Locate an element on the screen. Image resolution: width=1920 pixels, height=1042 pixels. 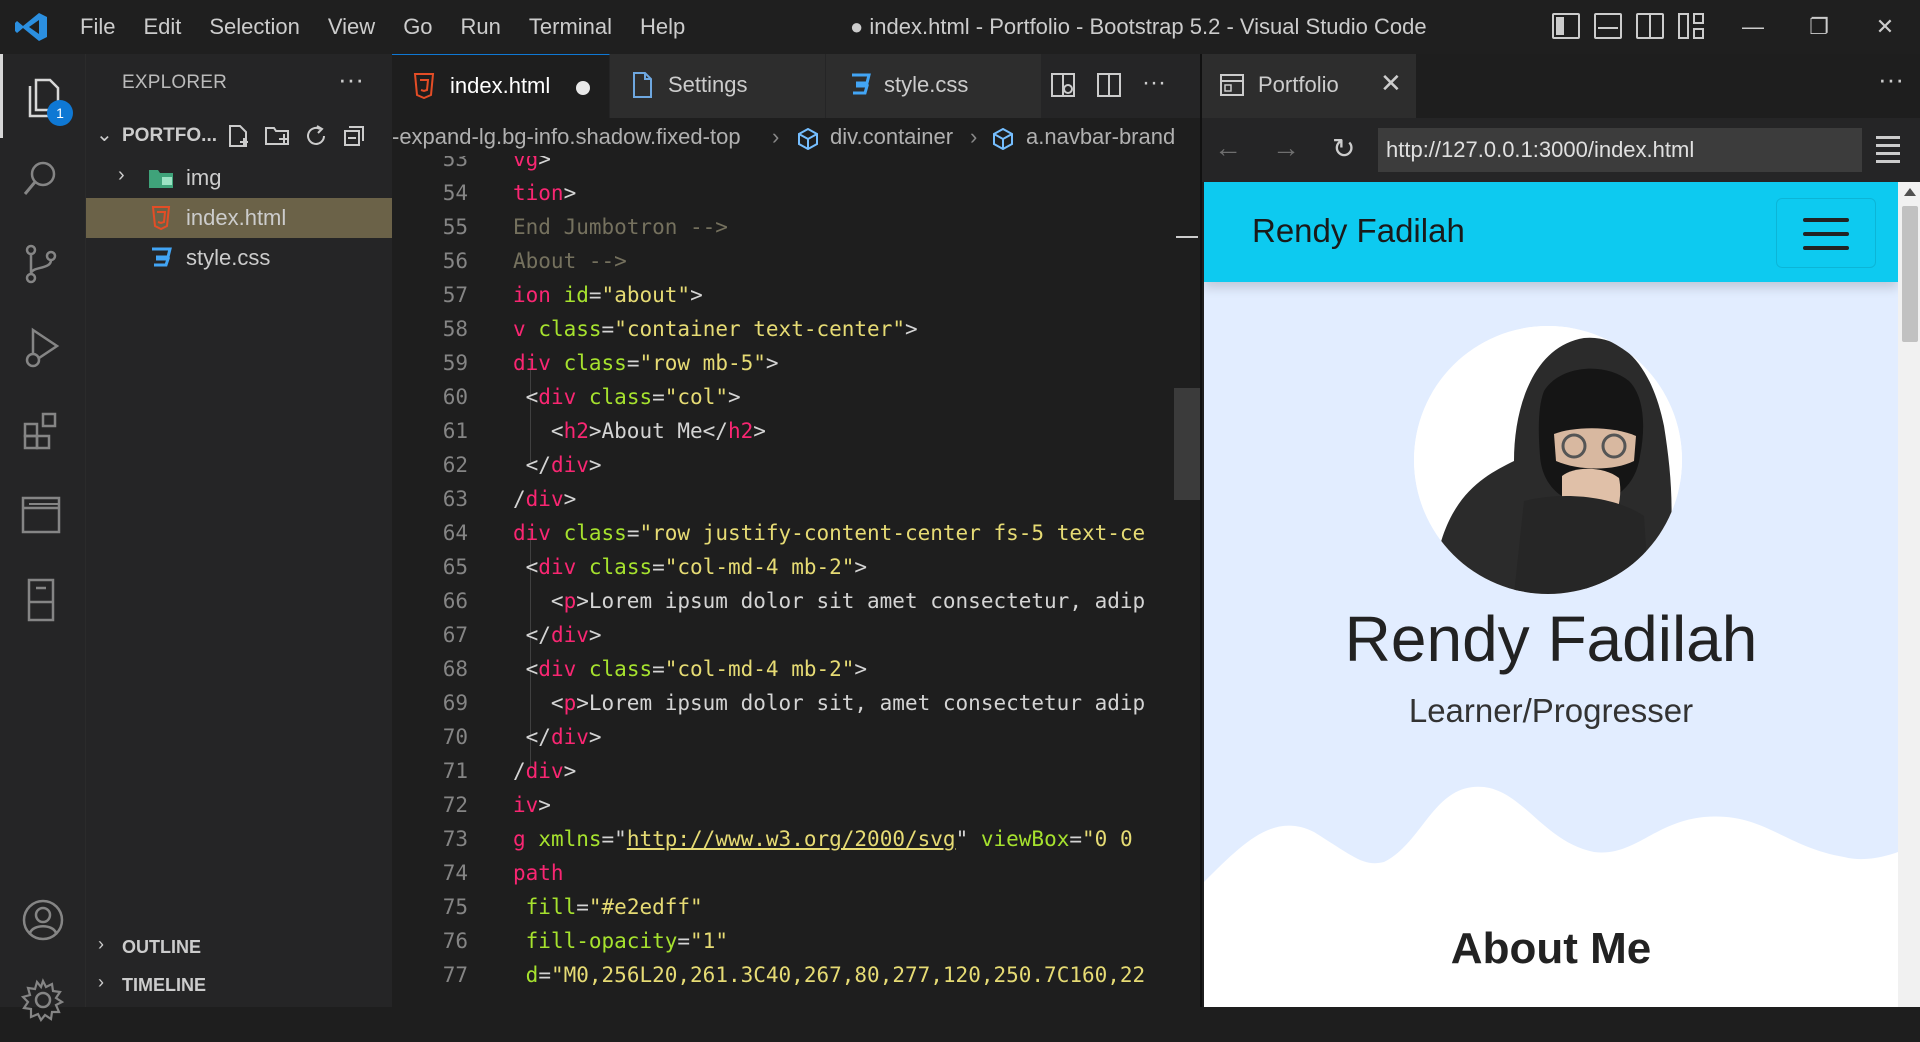
page-scrollbar is located at coordinates (1909, 594).